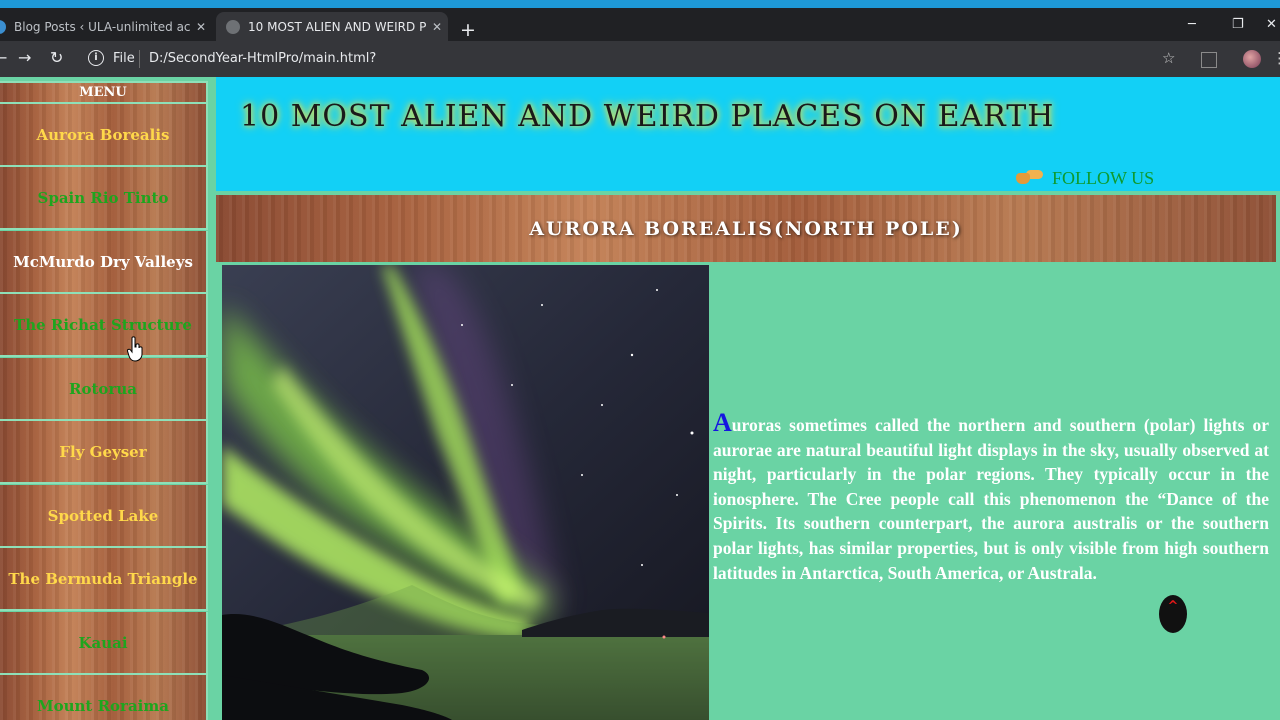  What do you see at coordinates (1103, 178) in the screenshot?
I see `follow-us-label: FOLLOW US` at bounding box center [1103, 178].